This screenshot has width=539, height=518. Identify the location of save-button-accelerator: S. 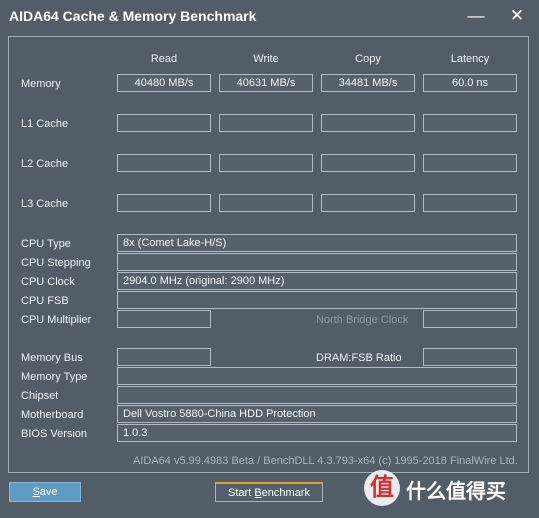
(36, 492).